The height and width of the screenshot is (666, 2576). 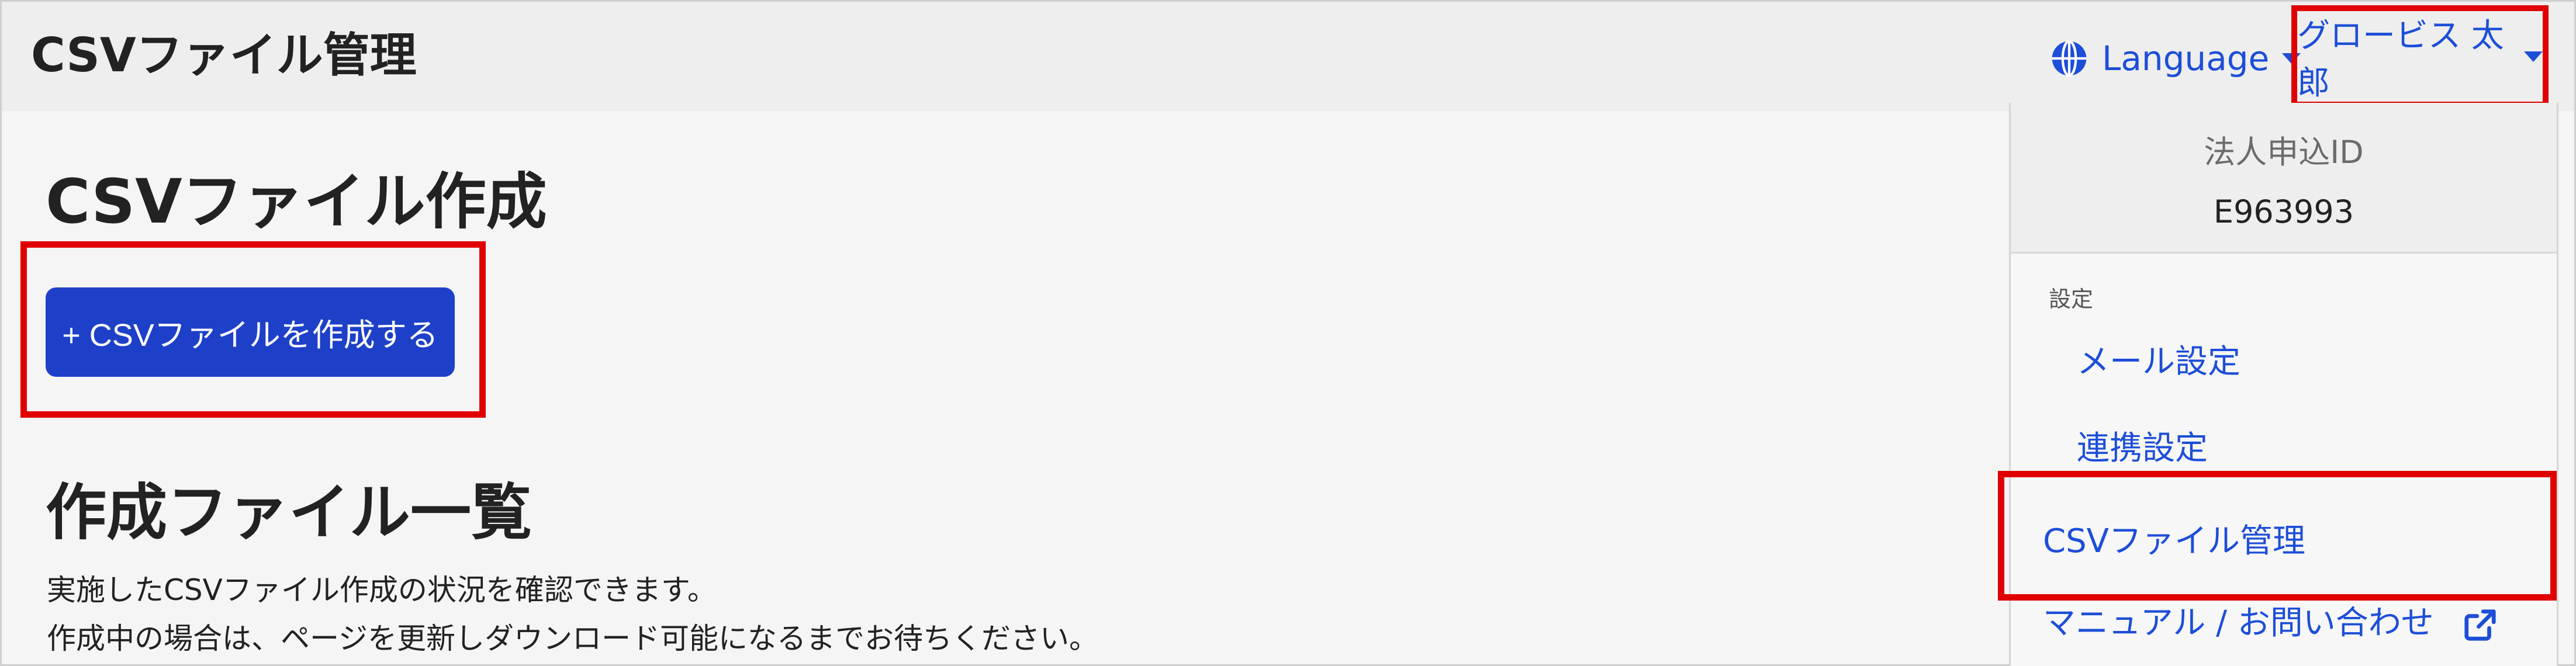 What do you see at coordinates (2400, 59) in the screenshot?
I see `user-name: グロービス 太郎` at bounding box center [2400, 59].